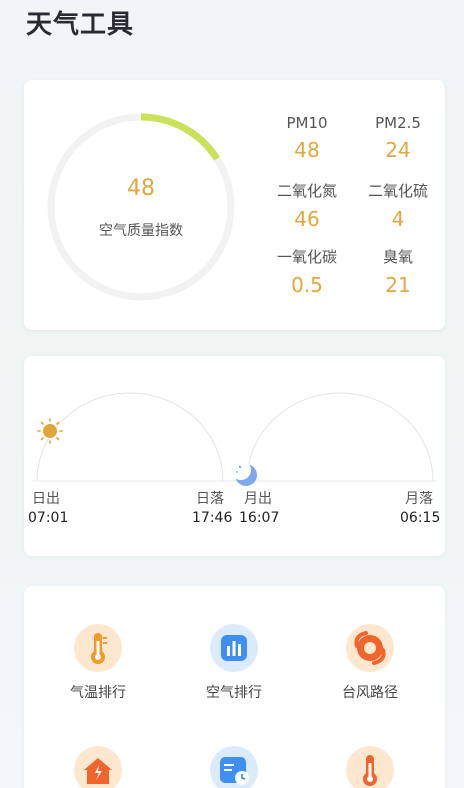  I want to click on tool-label: 气温排行, so click(98, 693).